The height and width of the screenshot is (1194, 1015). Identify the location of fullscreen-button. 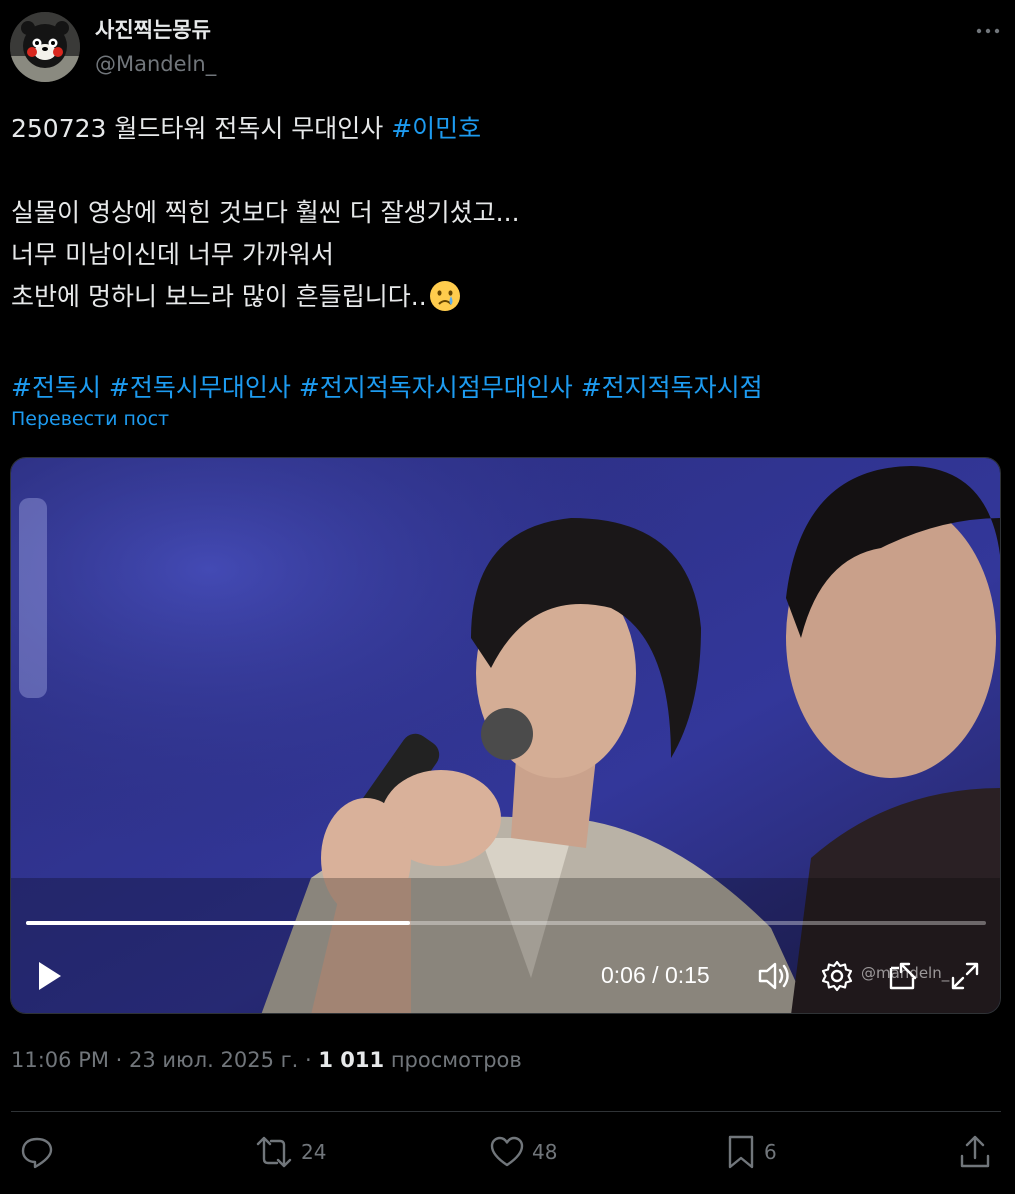
(965, 978).